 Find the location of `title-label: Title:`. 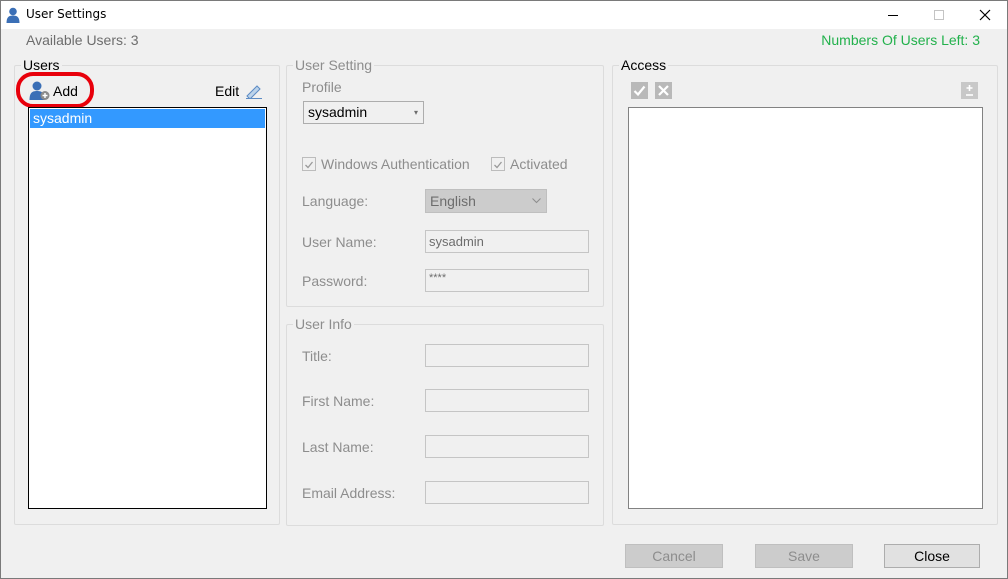

title-label: Title: is located at coordinates (317, 356).